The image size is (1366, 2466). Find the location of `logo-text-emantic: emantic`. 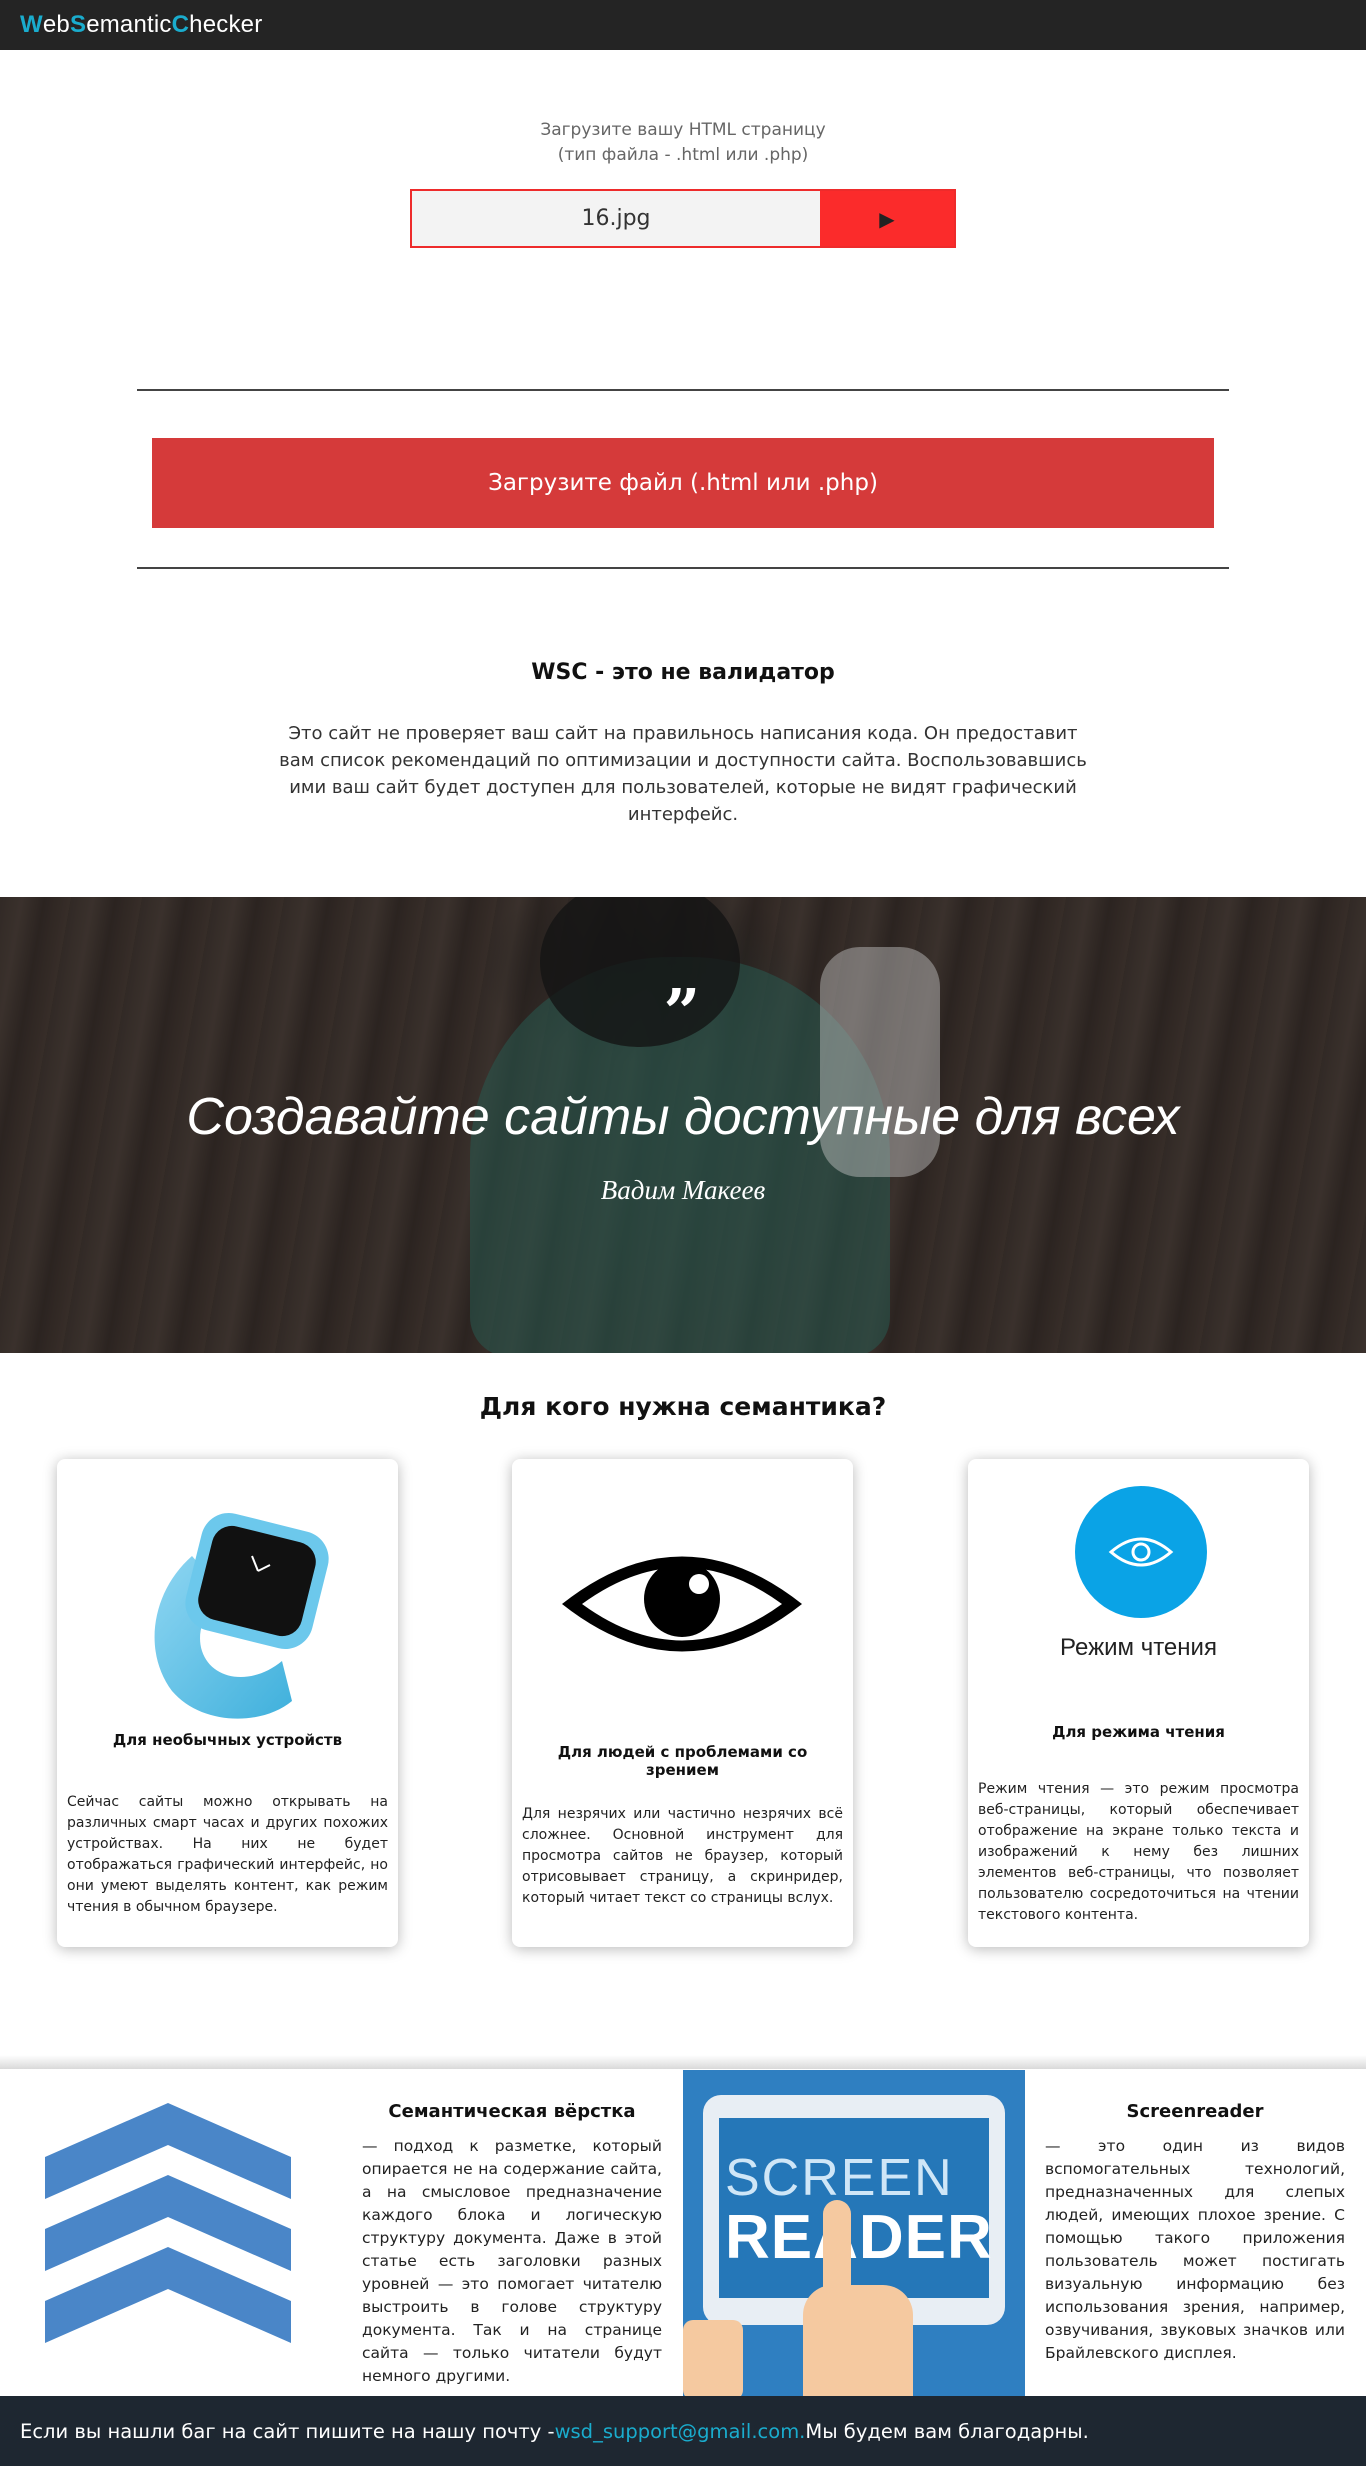

logo-text-emantic: emantic is located at coordinates (129, 24).